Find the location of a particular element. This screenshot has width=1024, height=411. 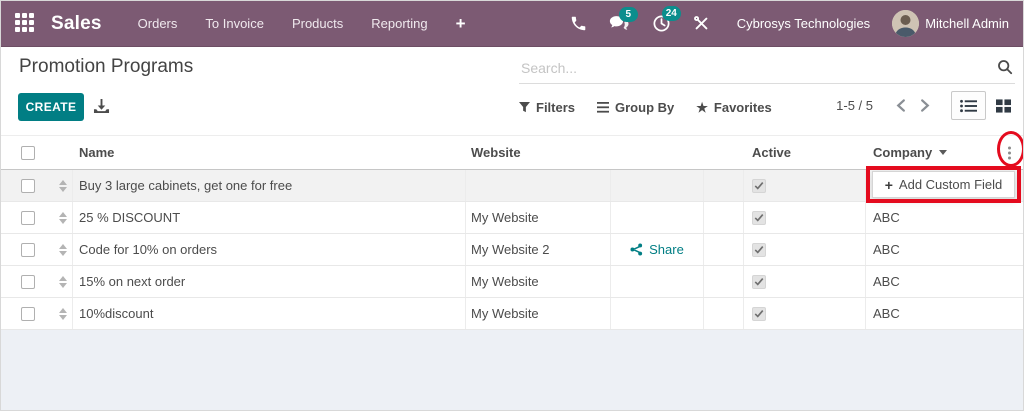

header-name: Name is located at coordinates (269, 152).